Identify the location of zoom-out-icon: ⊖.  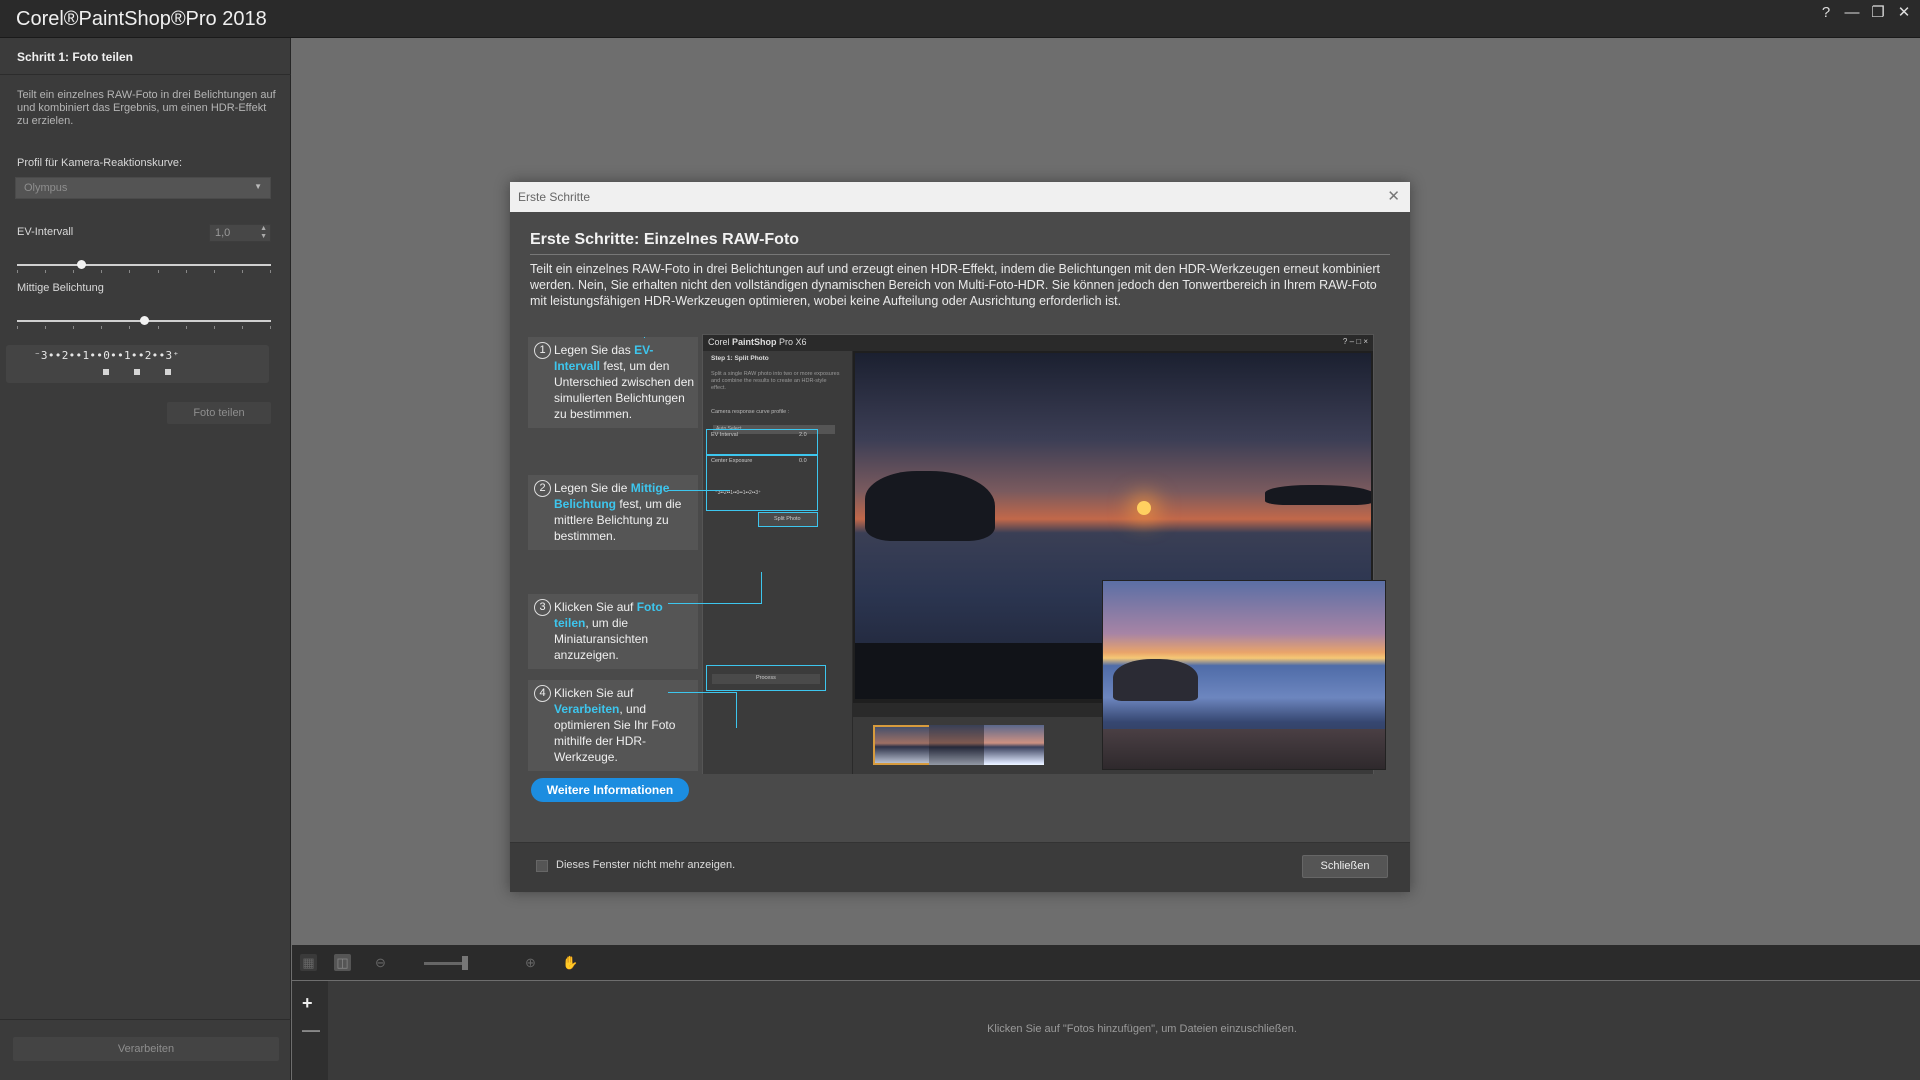
(380, 962).